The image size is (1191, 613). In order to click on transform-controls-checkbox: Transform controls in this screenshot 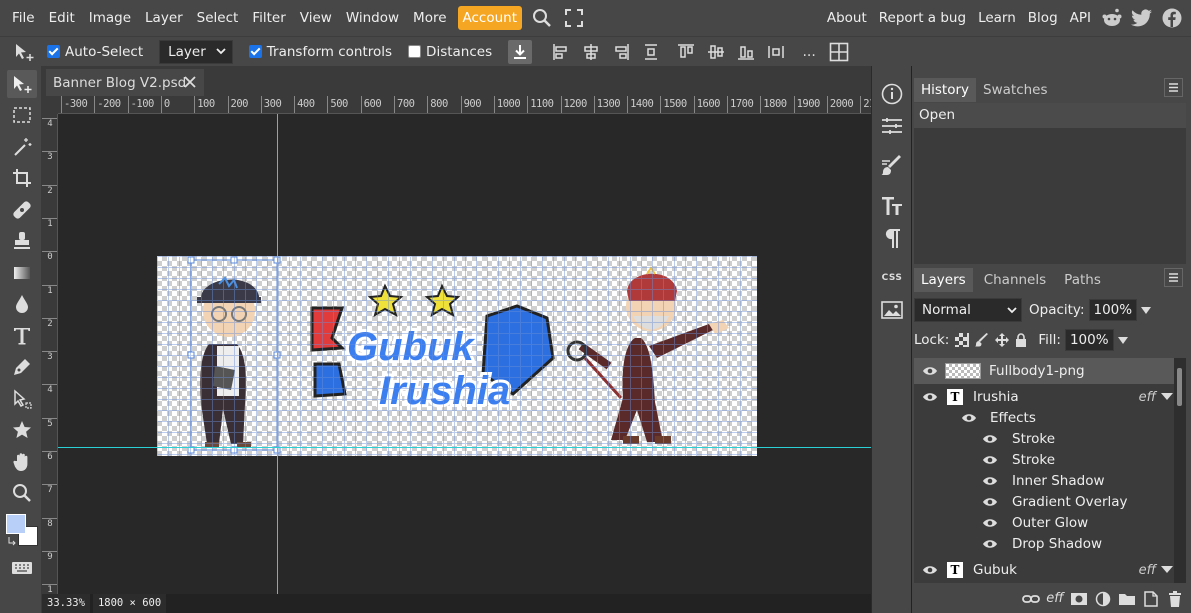, I will do `click(320, 52)`.